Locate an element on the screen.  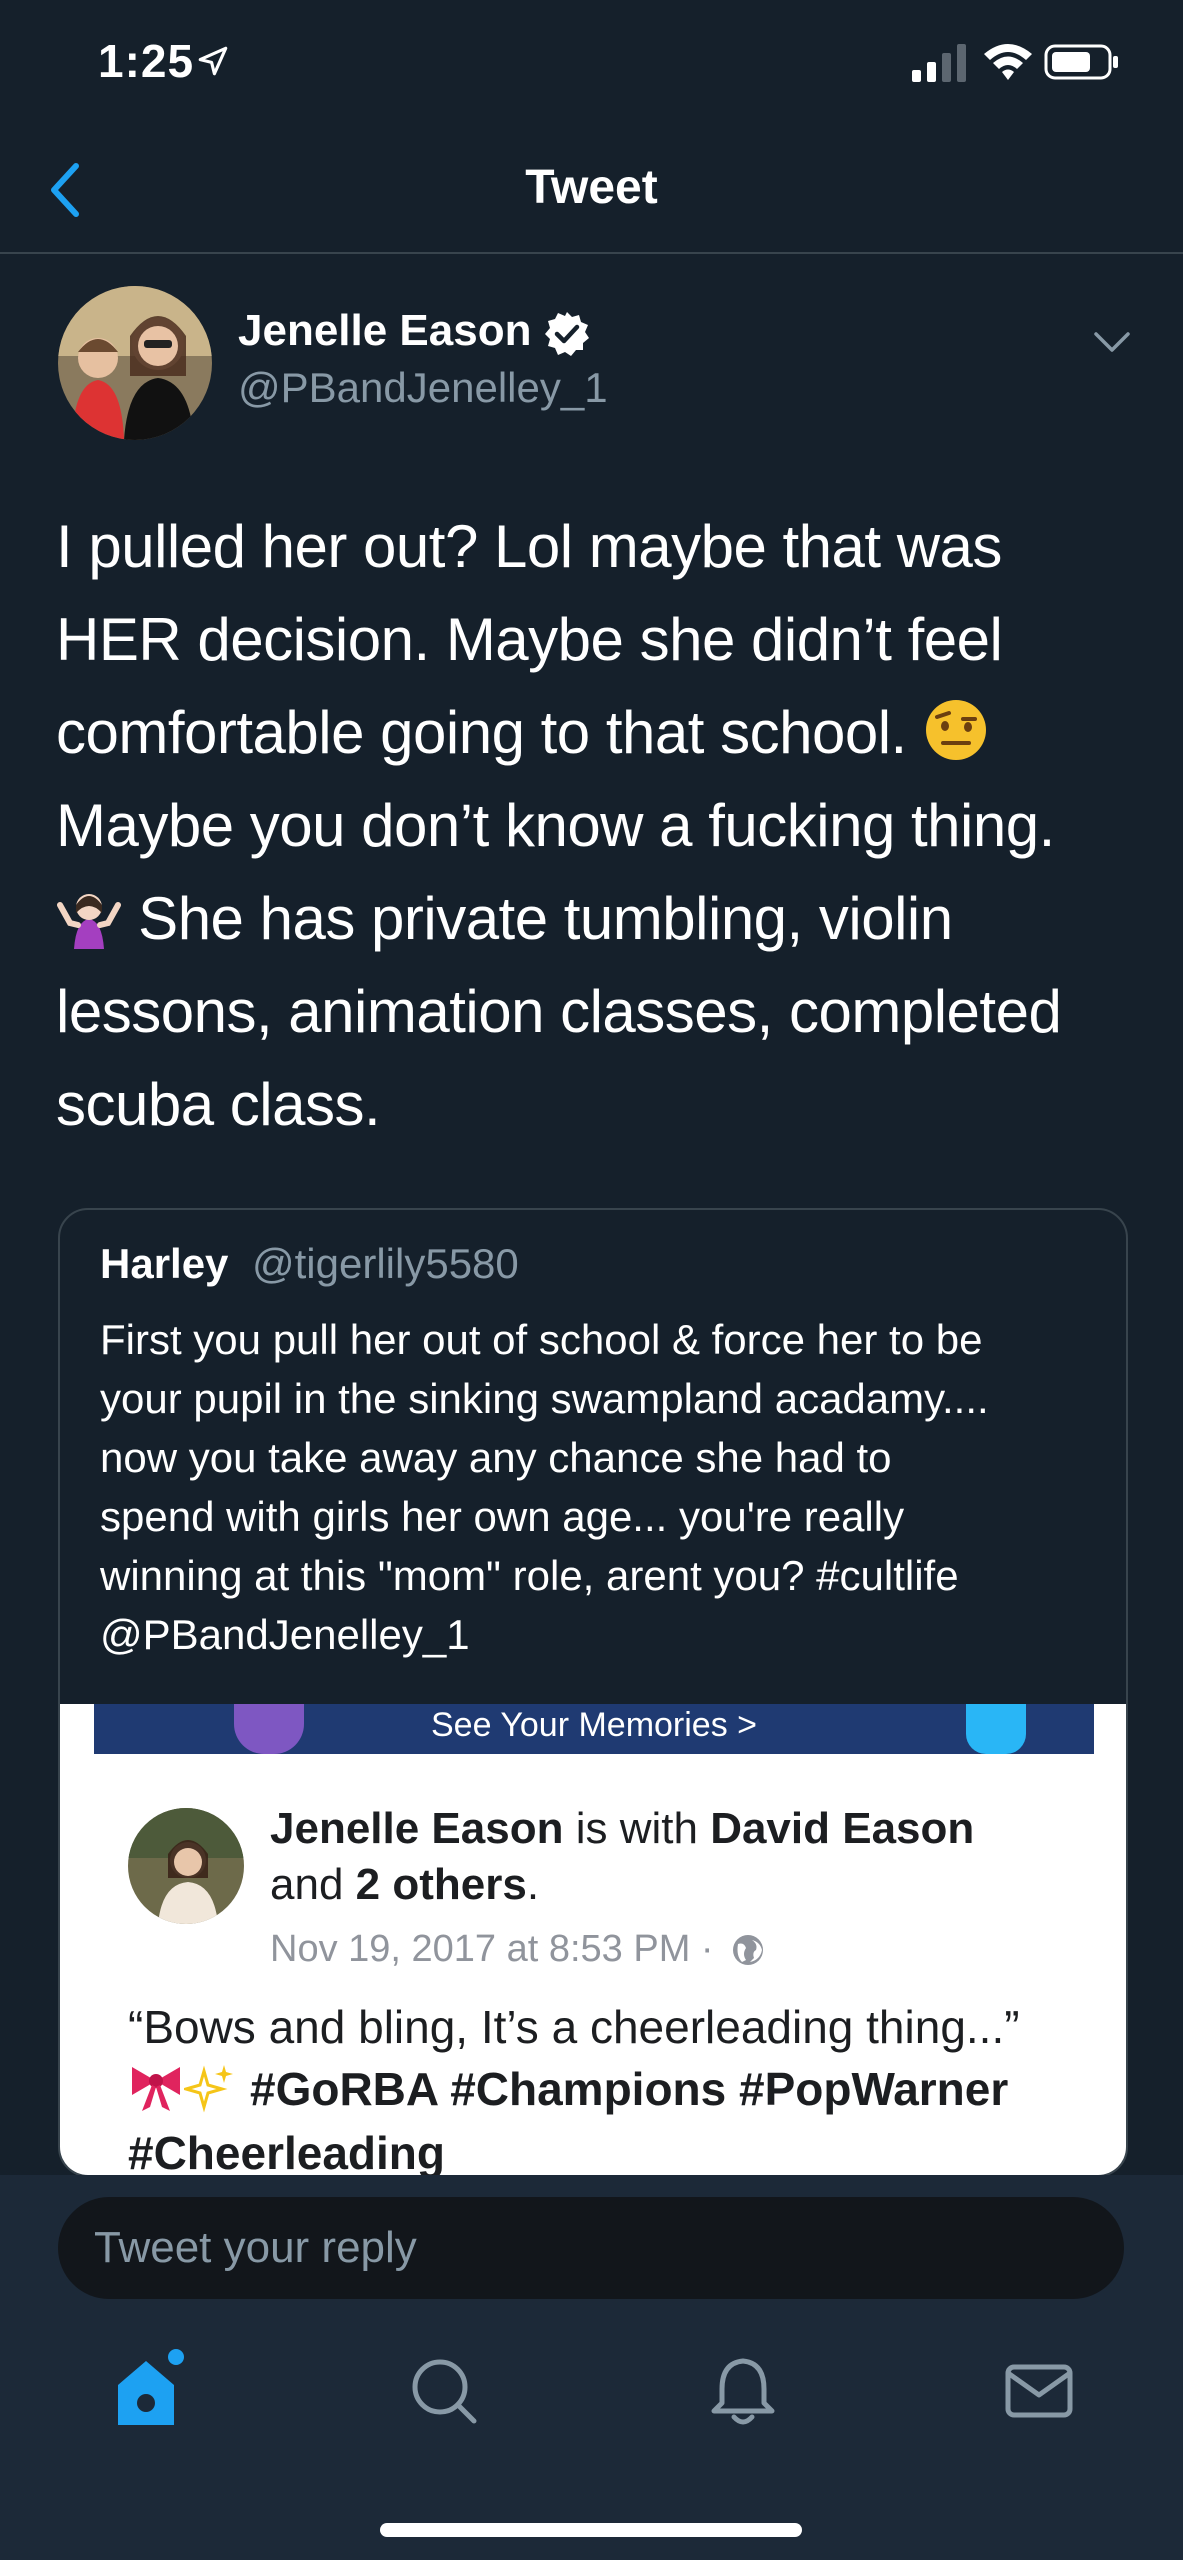
tweet-text-line: HER decision. Maybe she didn’t feel is located at coordinates (529, 639).